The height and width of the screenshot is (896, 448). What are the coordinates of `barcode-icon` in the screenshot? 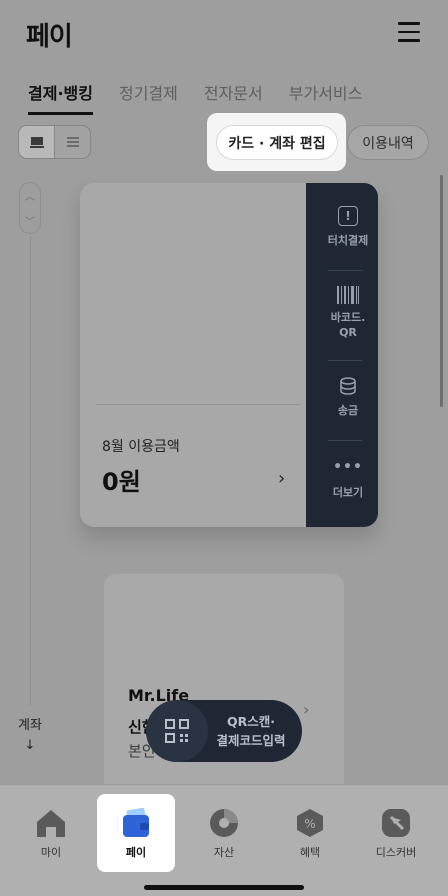 It's located at (348, 295).